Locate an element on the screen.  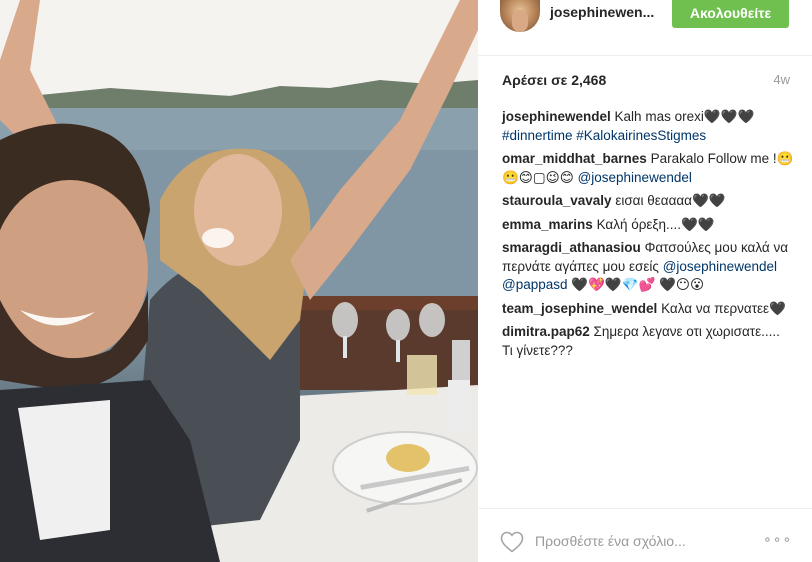
comment-username: dimitra.pap62 is located at coordinates (546, 331).